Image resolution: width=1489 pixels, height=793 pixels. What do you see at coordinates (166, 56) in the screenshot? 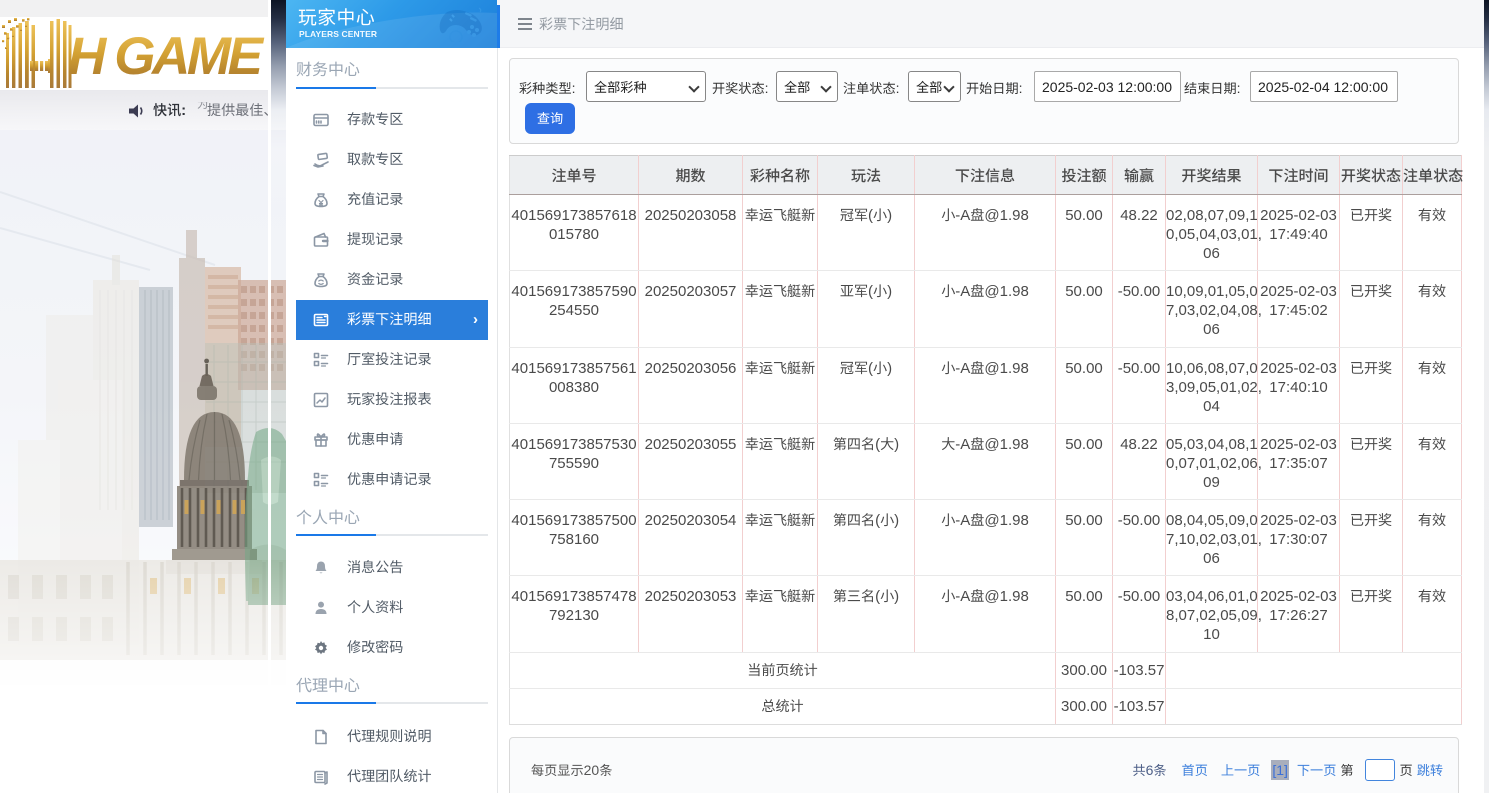
I see `svg-text: H GAME` at bounding box center [166, 56].